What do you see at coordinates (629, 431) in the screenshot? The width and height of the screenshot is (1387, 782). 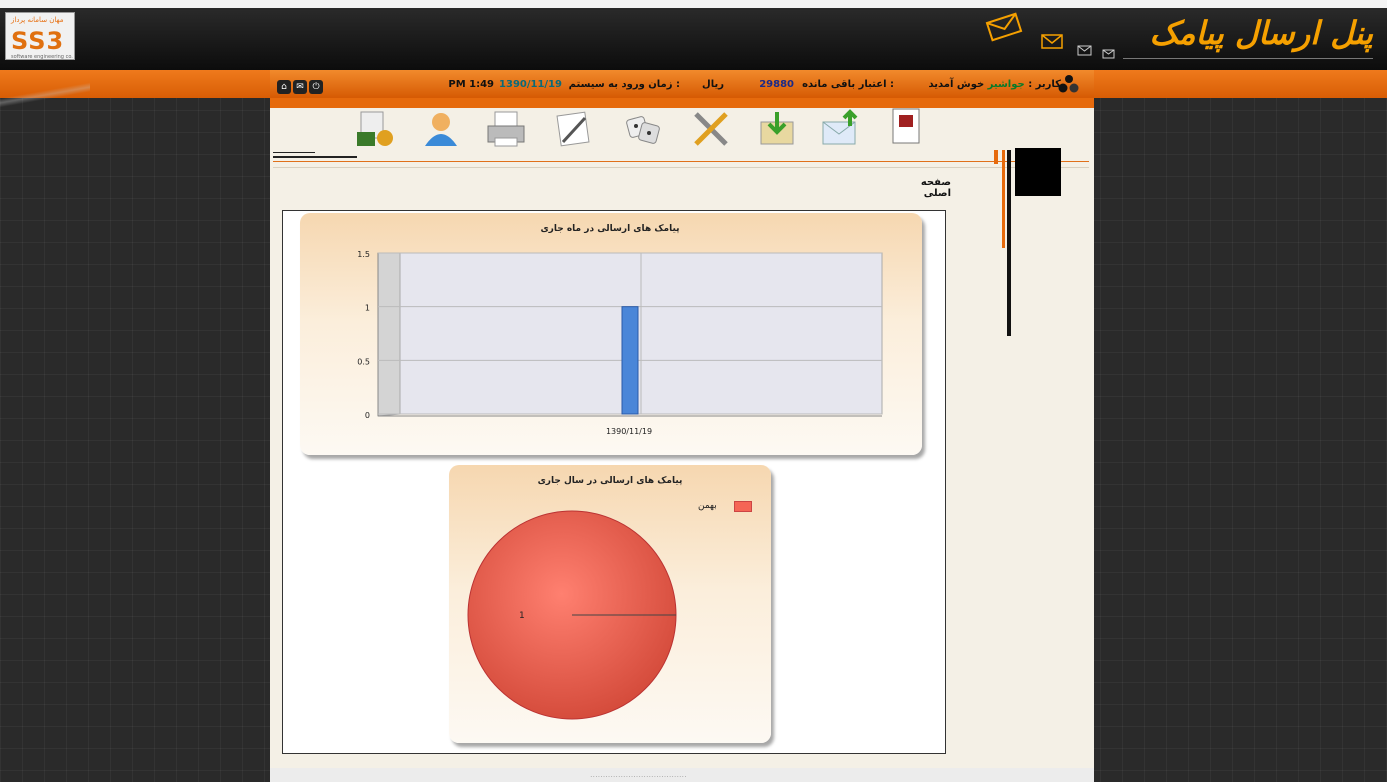 I see `x-tick-label: 1390/11/19` at bounding box center [629, 431].